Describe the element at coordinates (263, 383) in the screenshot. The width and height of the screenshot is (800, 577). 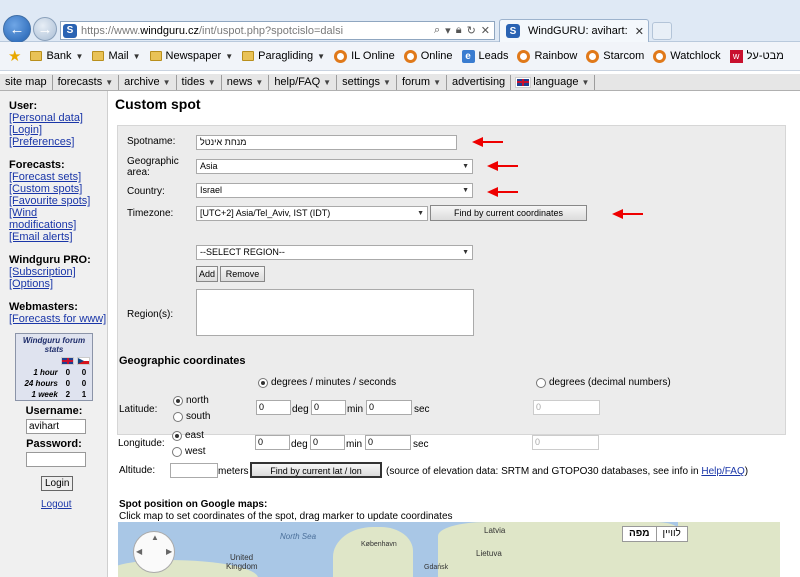
I see `dms-radio` at that location.